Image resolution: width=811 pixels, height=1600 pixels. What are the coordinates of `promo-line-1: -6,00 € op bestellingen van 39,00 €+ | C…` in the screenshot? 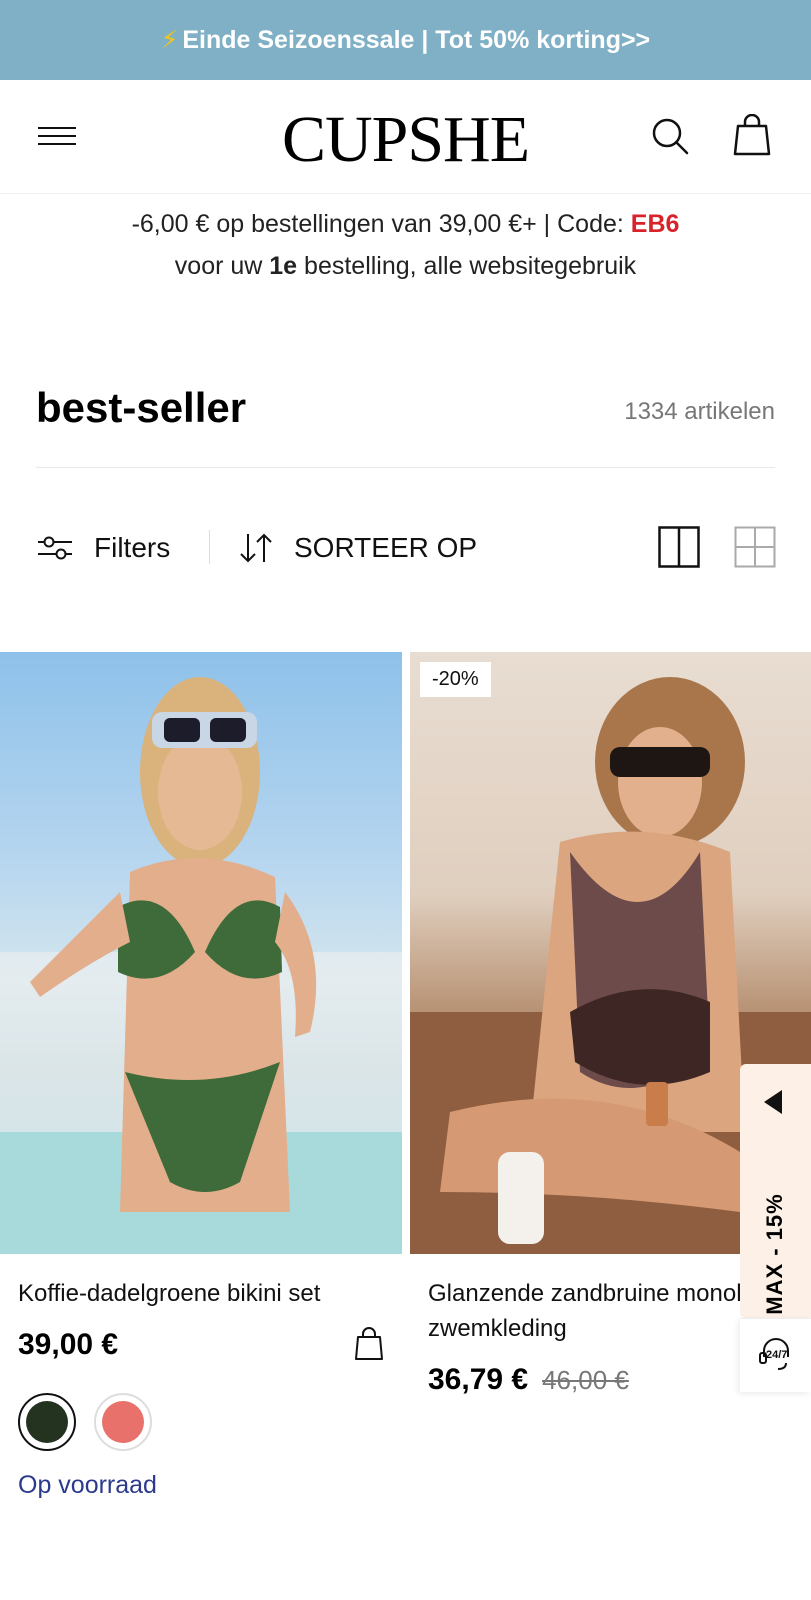 It's located at (405, 224).